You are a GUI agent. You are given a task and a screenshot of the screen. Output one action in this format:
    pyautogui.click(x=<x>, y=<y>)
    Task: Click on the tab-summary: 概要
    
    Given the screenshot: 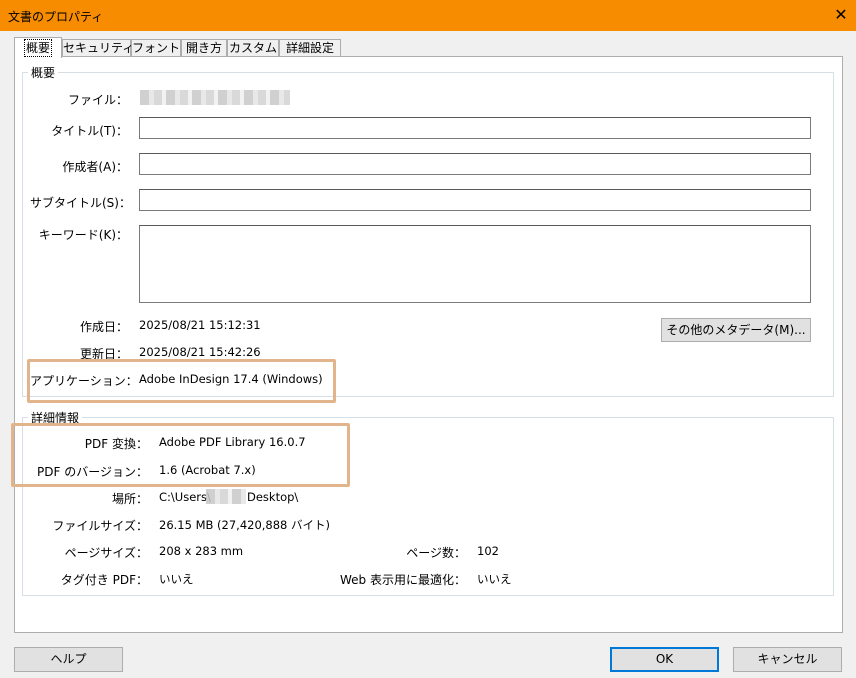 What is the action you would take?
    pyautogui.click(x=38, y=47)
    